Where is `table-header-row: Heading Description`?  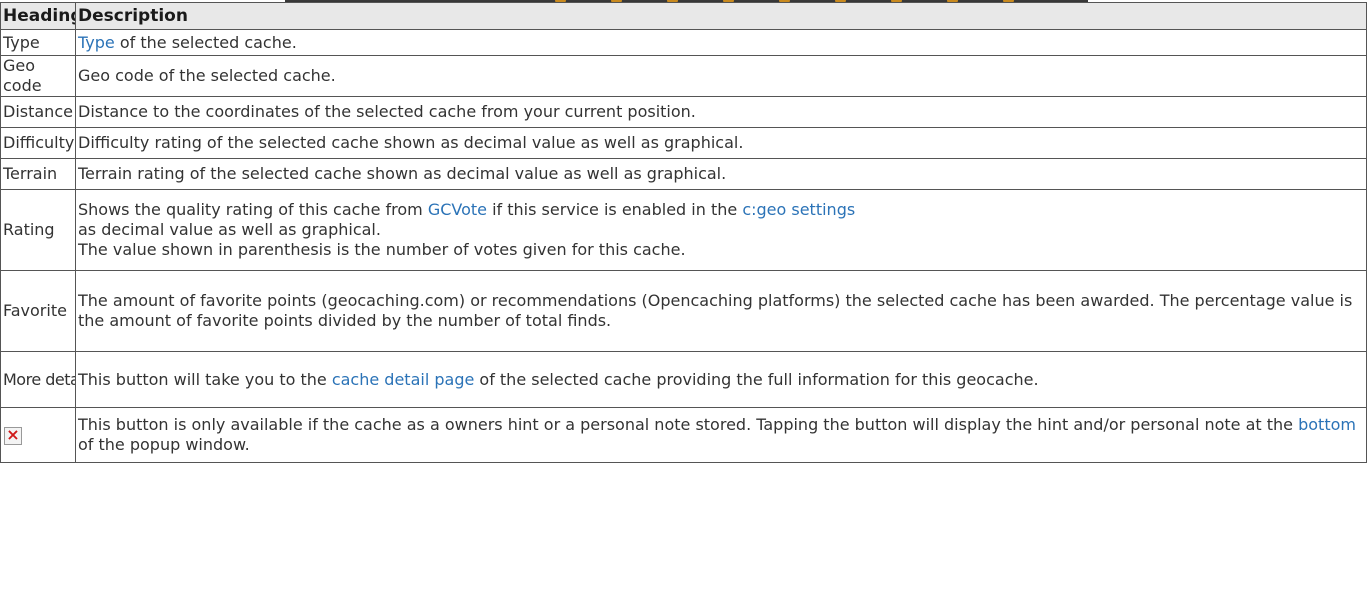 table-header-row: Heading Description is located at coordinates (683, 16).